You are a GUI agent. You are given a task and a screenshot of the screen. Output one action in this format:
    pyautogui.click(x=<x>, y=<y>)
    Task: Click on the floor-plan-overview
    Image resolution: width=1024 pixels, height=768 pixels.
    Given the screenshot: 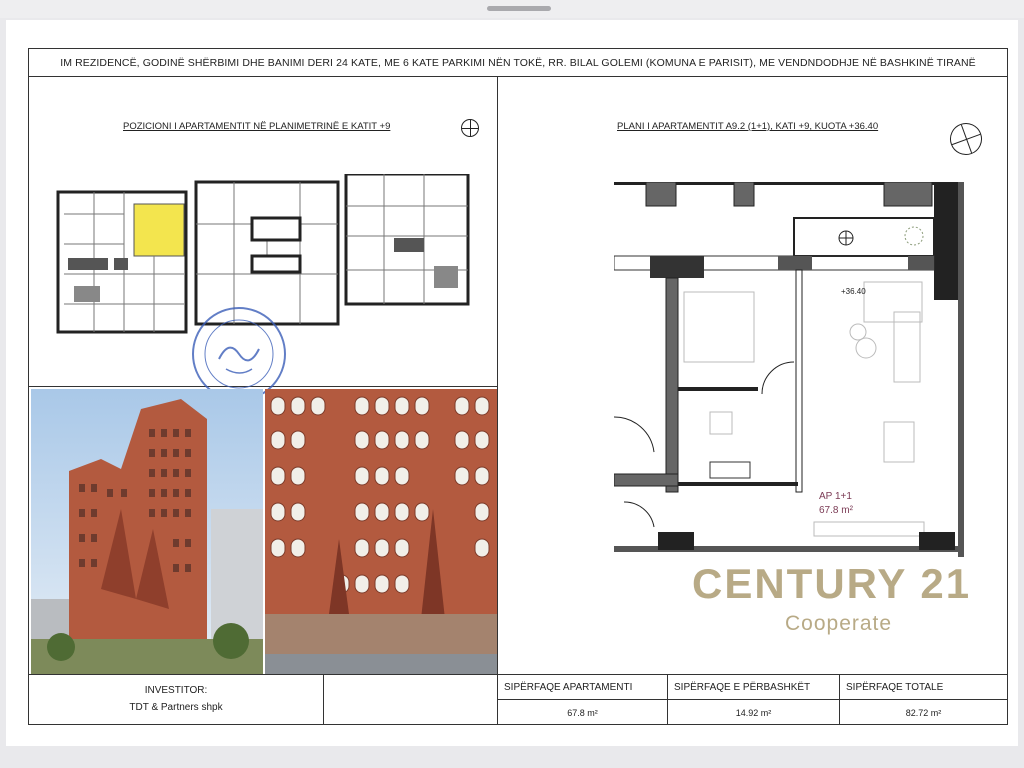 What is the action you would take?
    pyautogui.click(x=263, y=287)
    